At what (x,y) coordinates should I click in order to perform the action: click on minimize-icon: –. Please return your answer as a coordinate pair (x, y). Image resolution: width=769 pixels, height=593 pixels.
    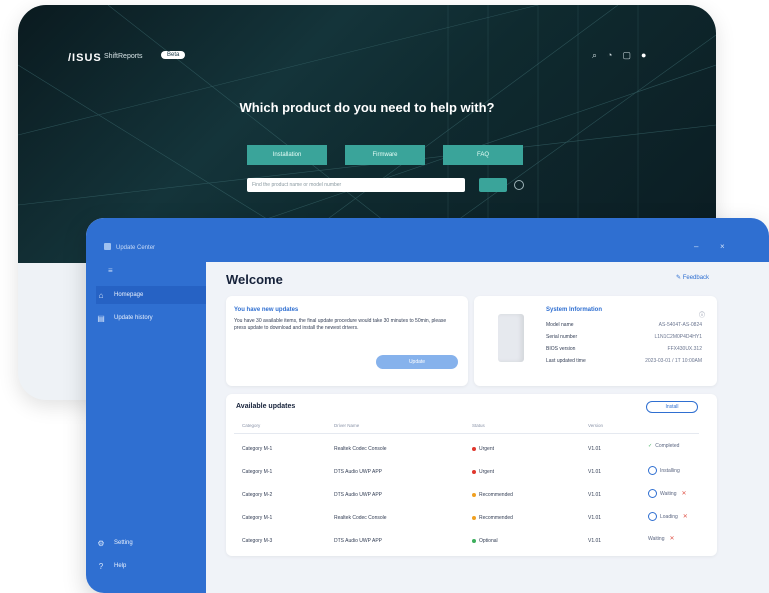
    Looking at the image, I should click on (696, 246).